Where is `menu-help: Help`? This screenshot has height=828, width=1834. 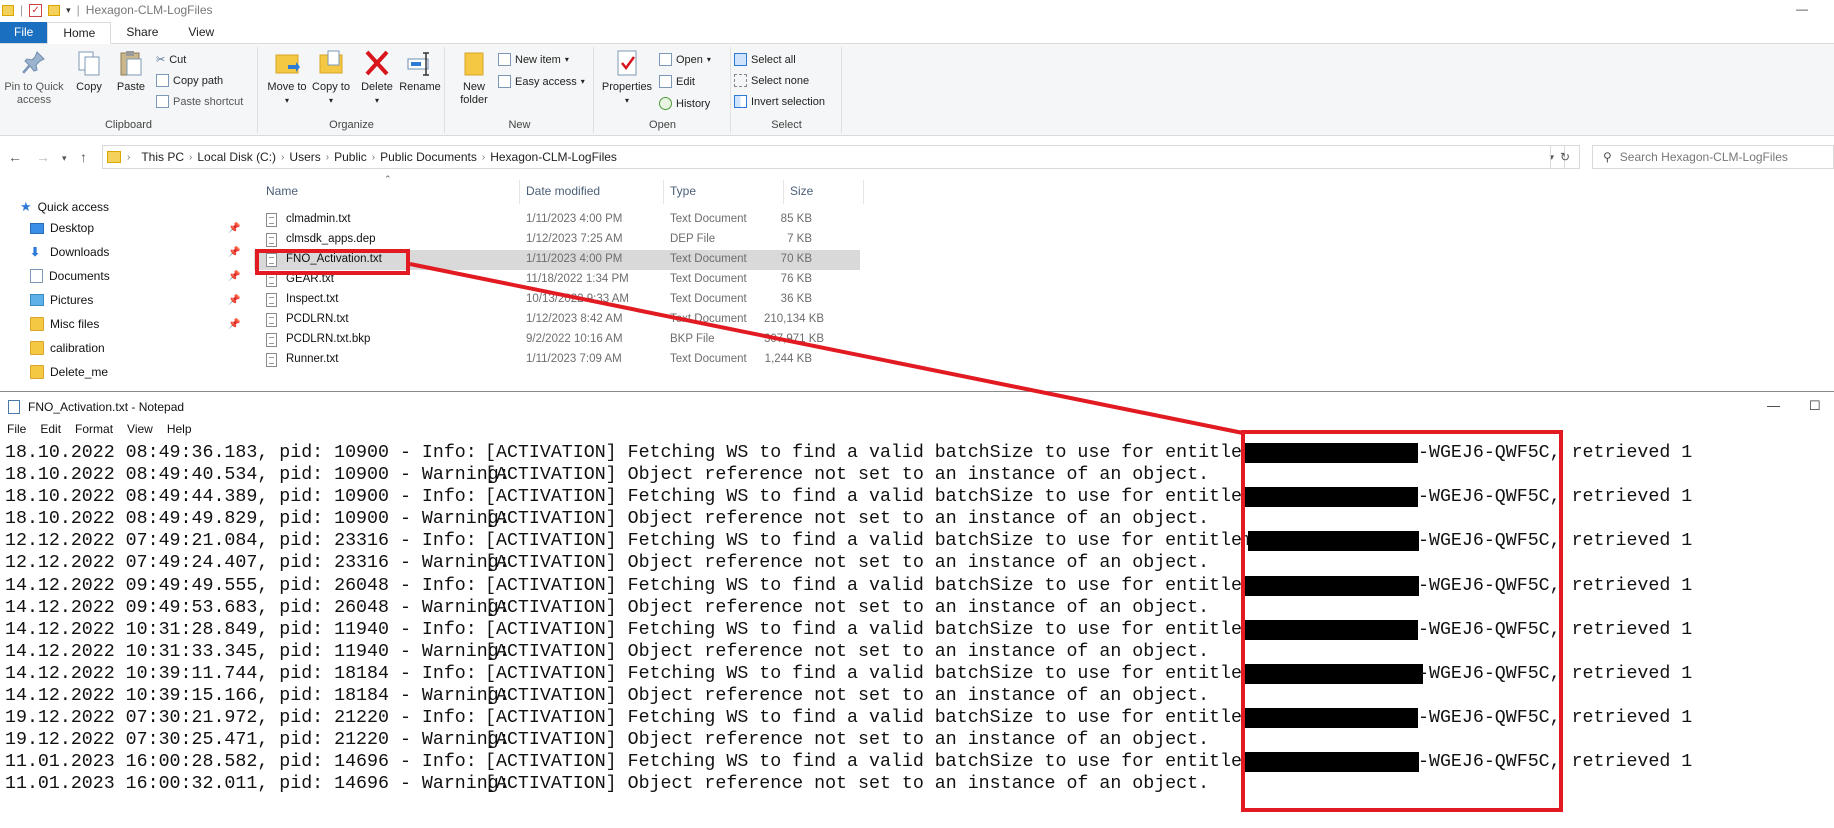
menu-help: Help is located at coordinates (179, 432).